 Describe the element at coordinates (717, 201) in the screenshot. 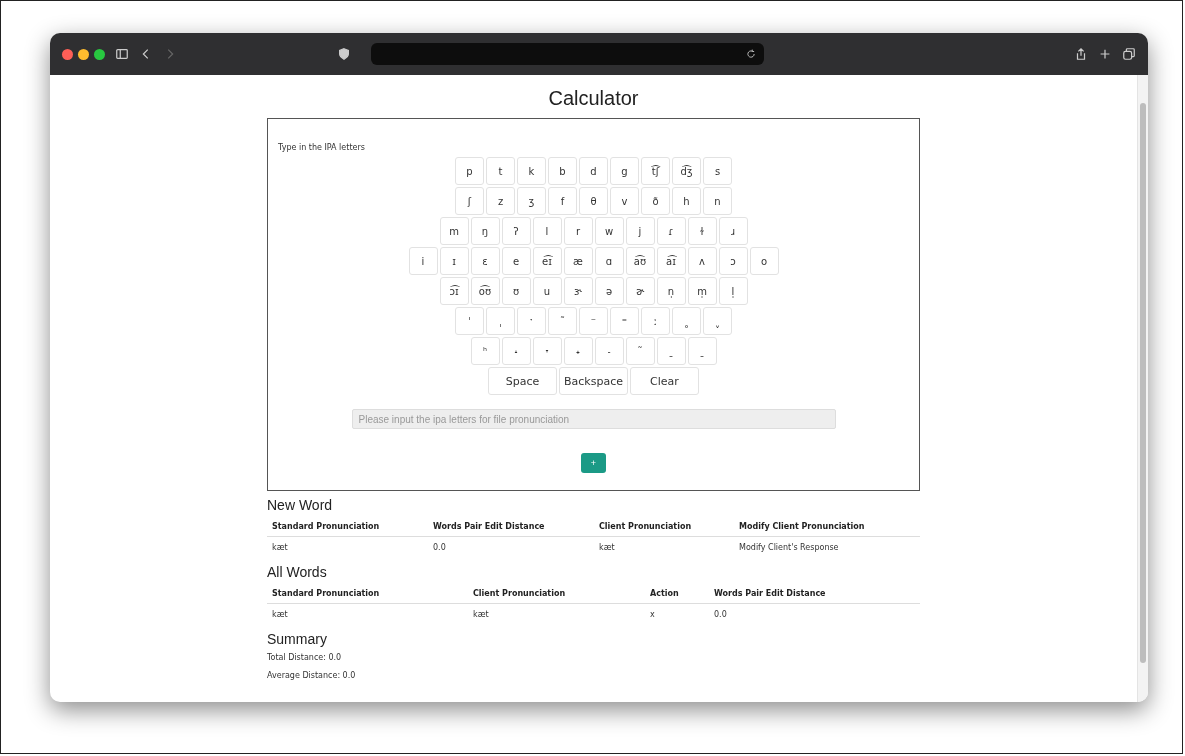

I see `key: n` at that location.